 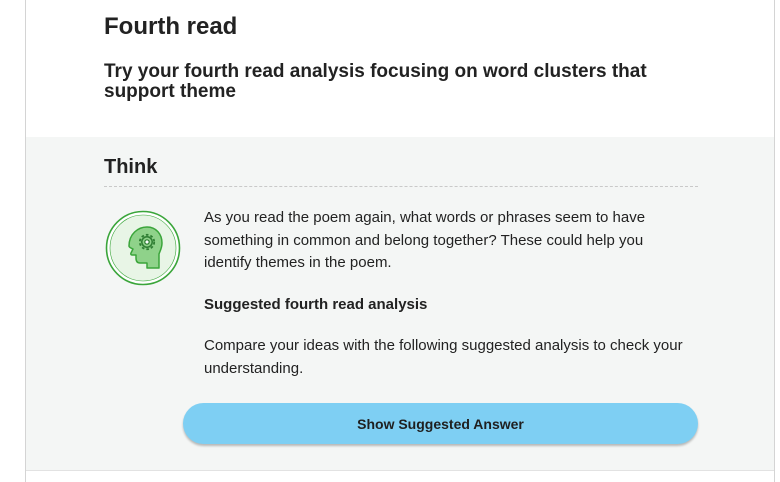 I want to click on show-suggested-answer-button: Show Suggested Answer, so click(x=440, y=423).